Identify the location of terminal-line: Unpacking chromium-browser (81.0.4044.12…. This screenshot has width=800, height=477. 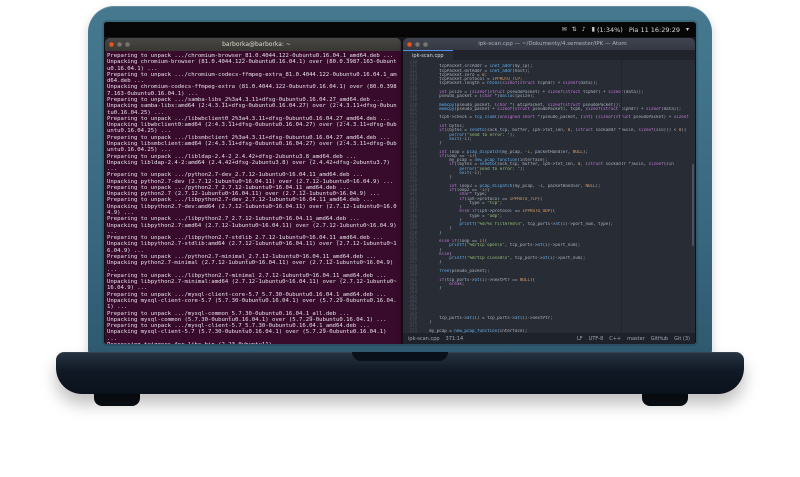
(252, 65).